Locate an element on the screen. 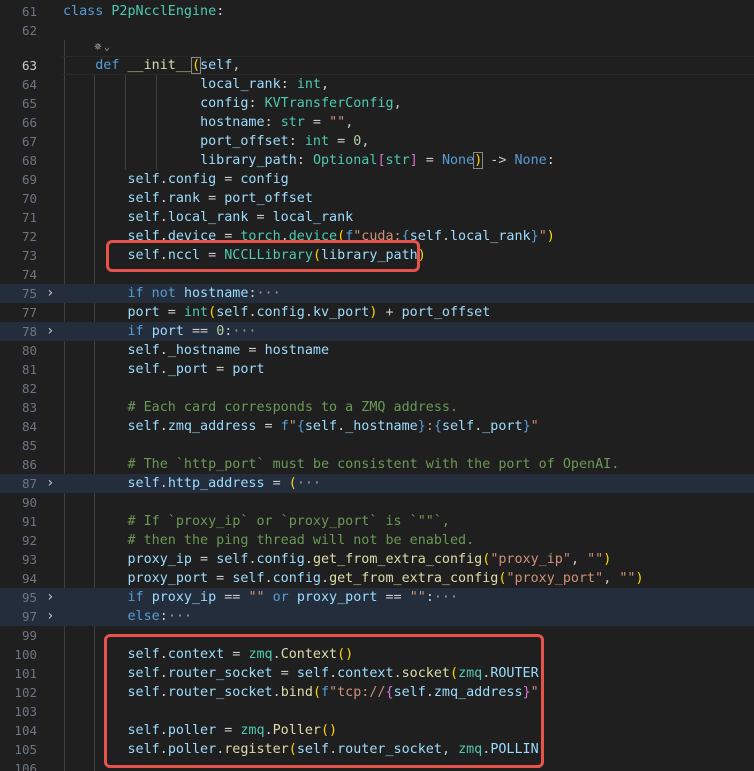  code-text: # If `proxy_ip` or `proxy_port` is `""`, is located at coordinates (256, 521).